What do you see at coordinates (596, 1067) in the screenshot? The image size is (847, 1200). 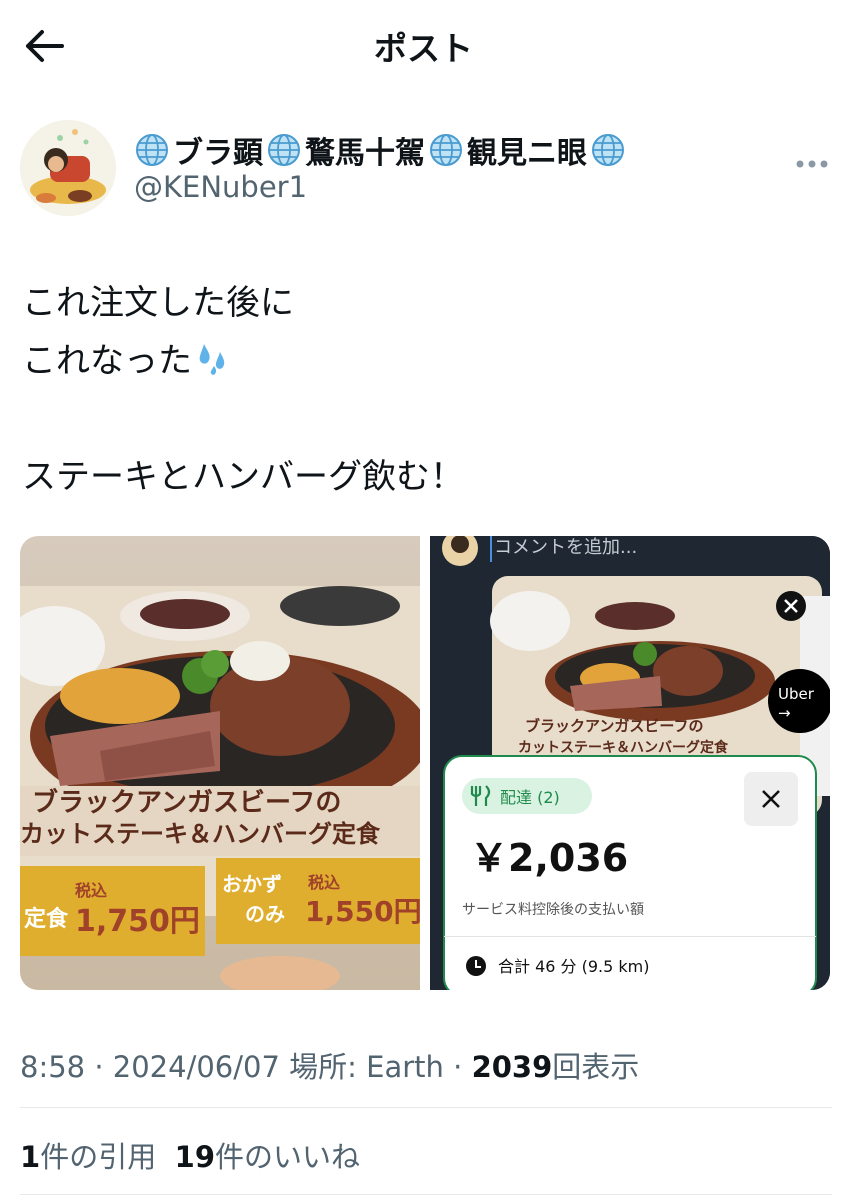 I see `view-label: 回表示` at bounding box center [596, 1067].